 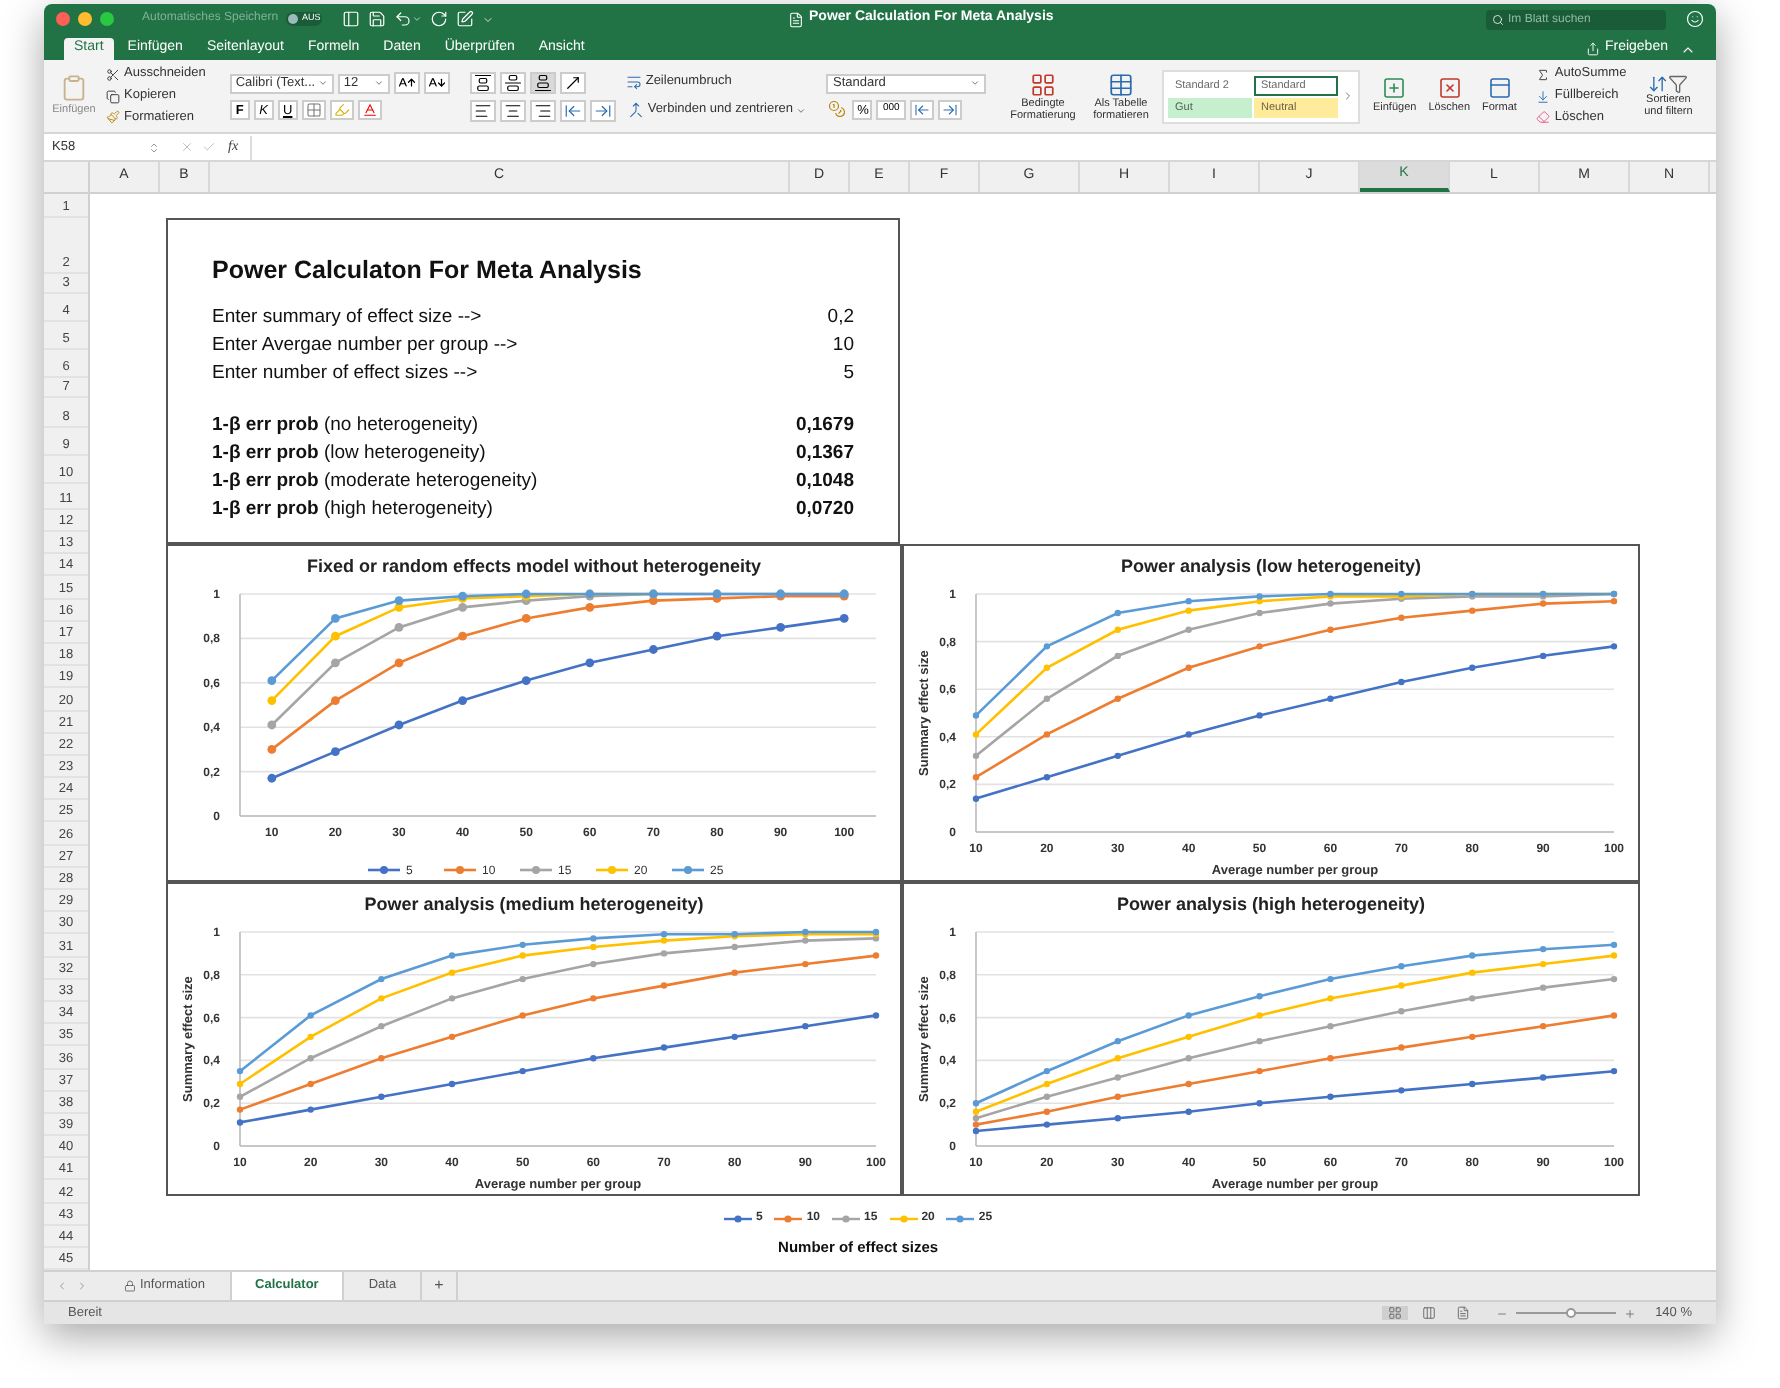 I want to click on result-value: 0,1048, so click(x=824, y=482).